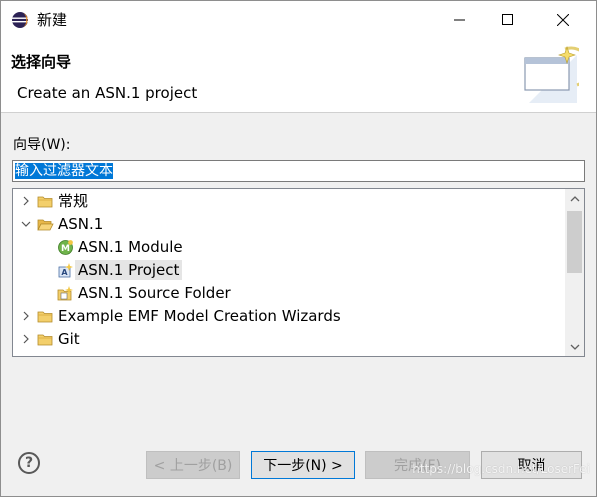  I want to click on close-icon, so click(563, 20).